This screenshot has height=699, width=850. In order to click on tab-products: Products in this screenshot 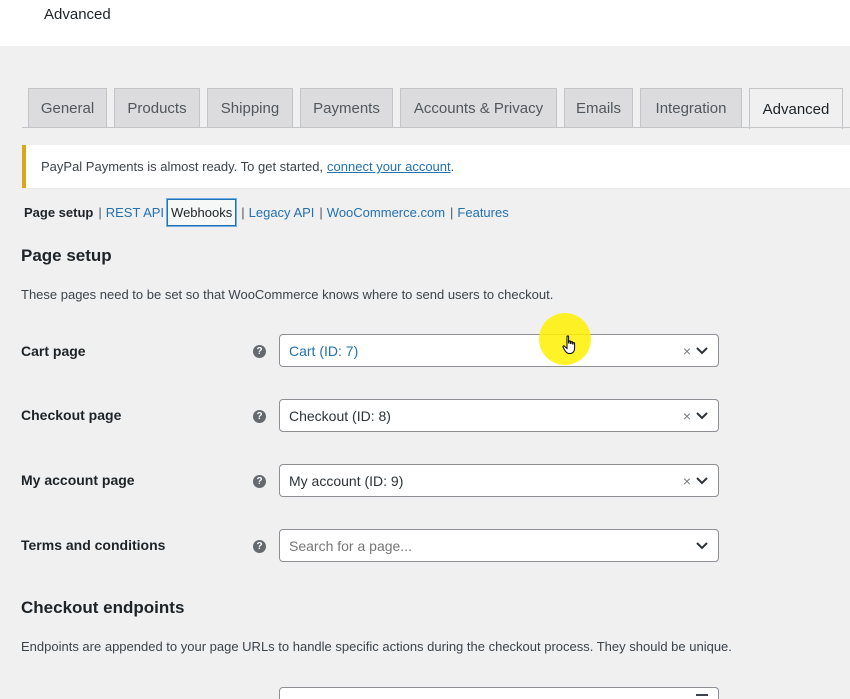, I will do `click(157, 108)`.